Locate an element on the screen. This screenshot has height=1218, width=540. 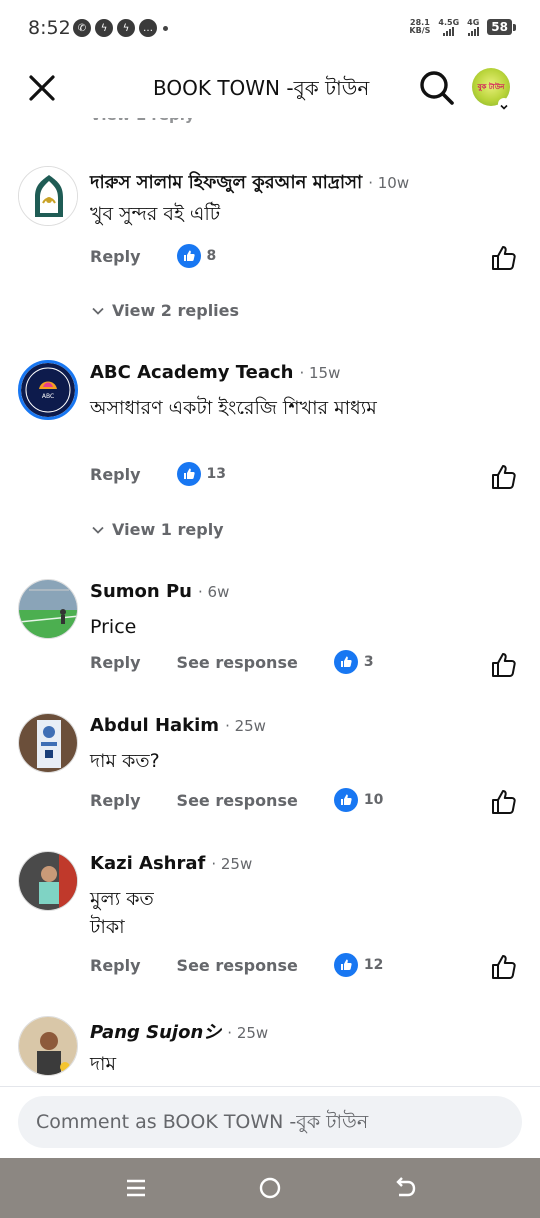
comment-text: মুল্য কত টাকা is located at coordinates (122, 913).